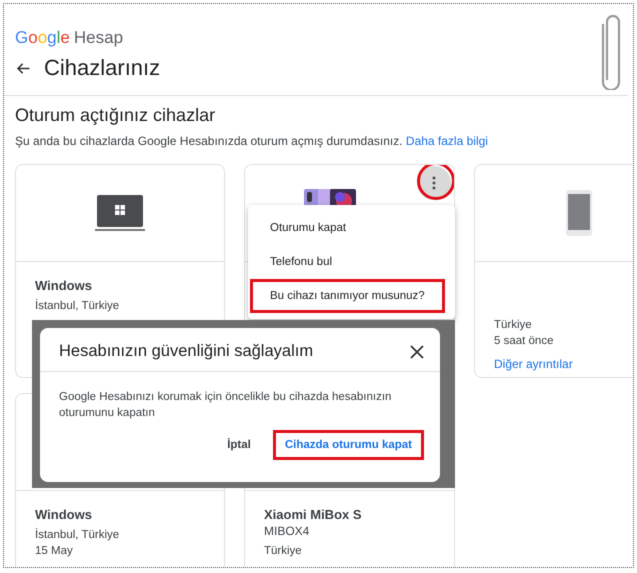 Image resolution: width=637 pixels, height=573 pixels. What do you see at coordinates (225, 405) in the screenshot?
I see `dialog-message: Google Hesabınızı korumak için öncelikle bu cihazda hesabınızın oturumunu kapatın` at bounding box center [225, 405].